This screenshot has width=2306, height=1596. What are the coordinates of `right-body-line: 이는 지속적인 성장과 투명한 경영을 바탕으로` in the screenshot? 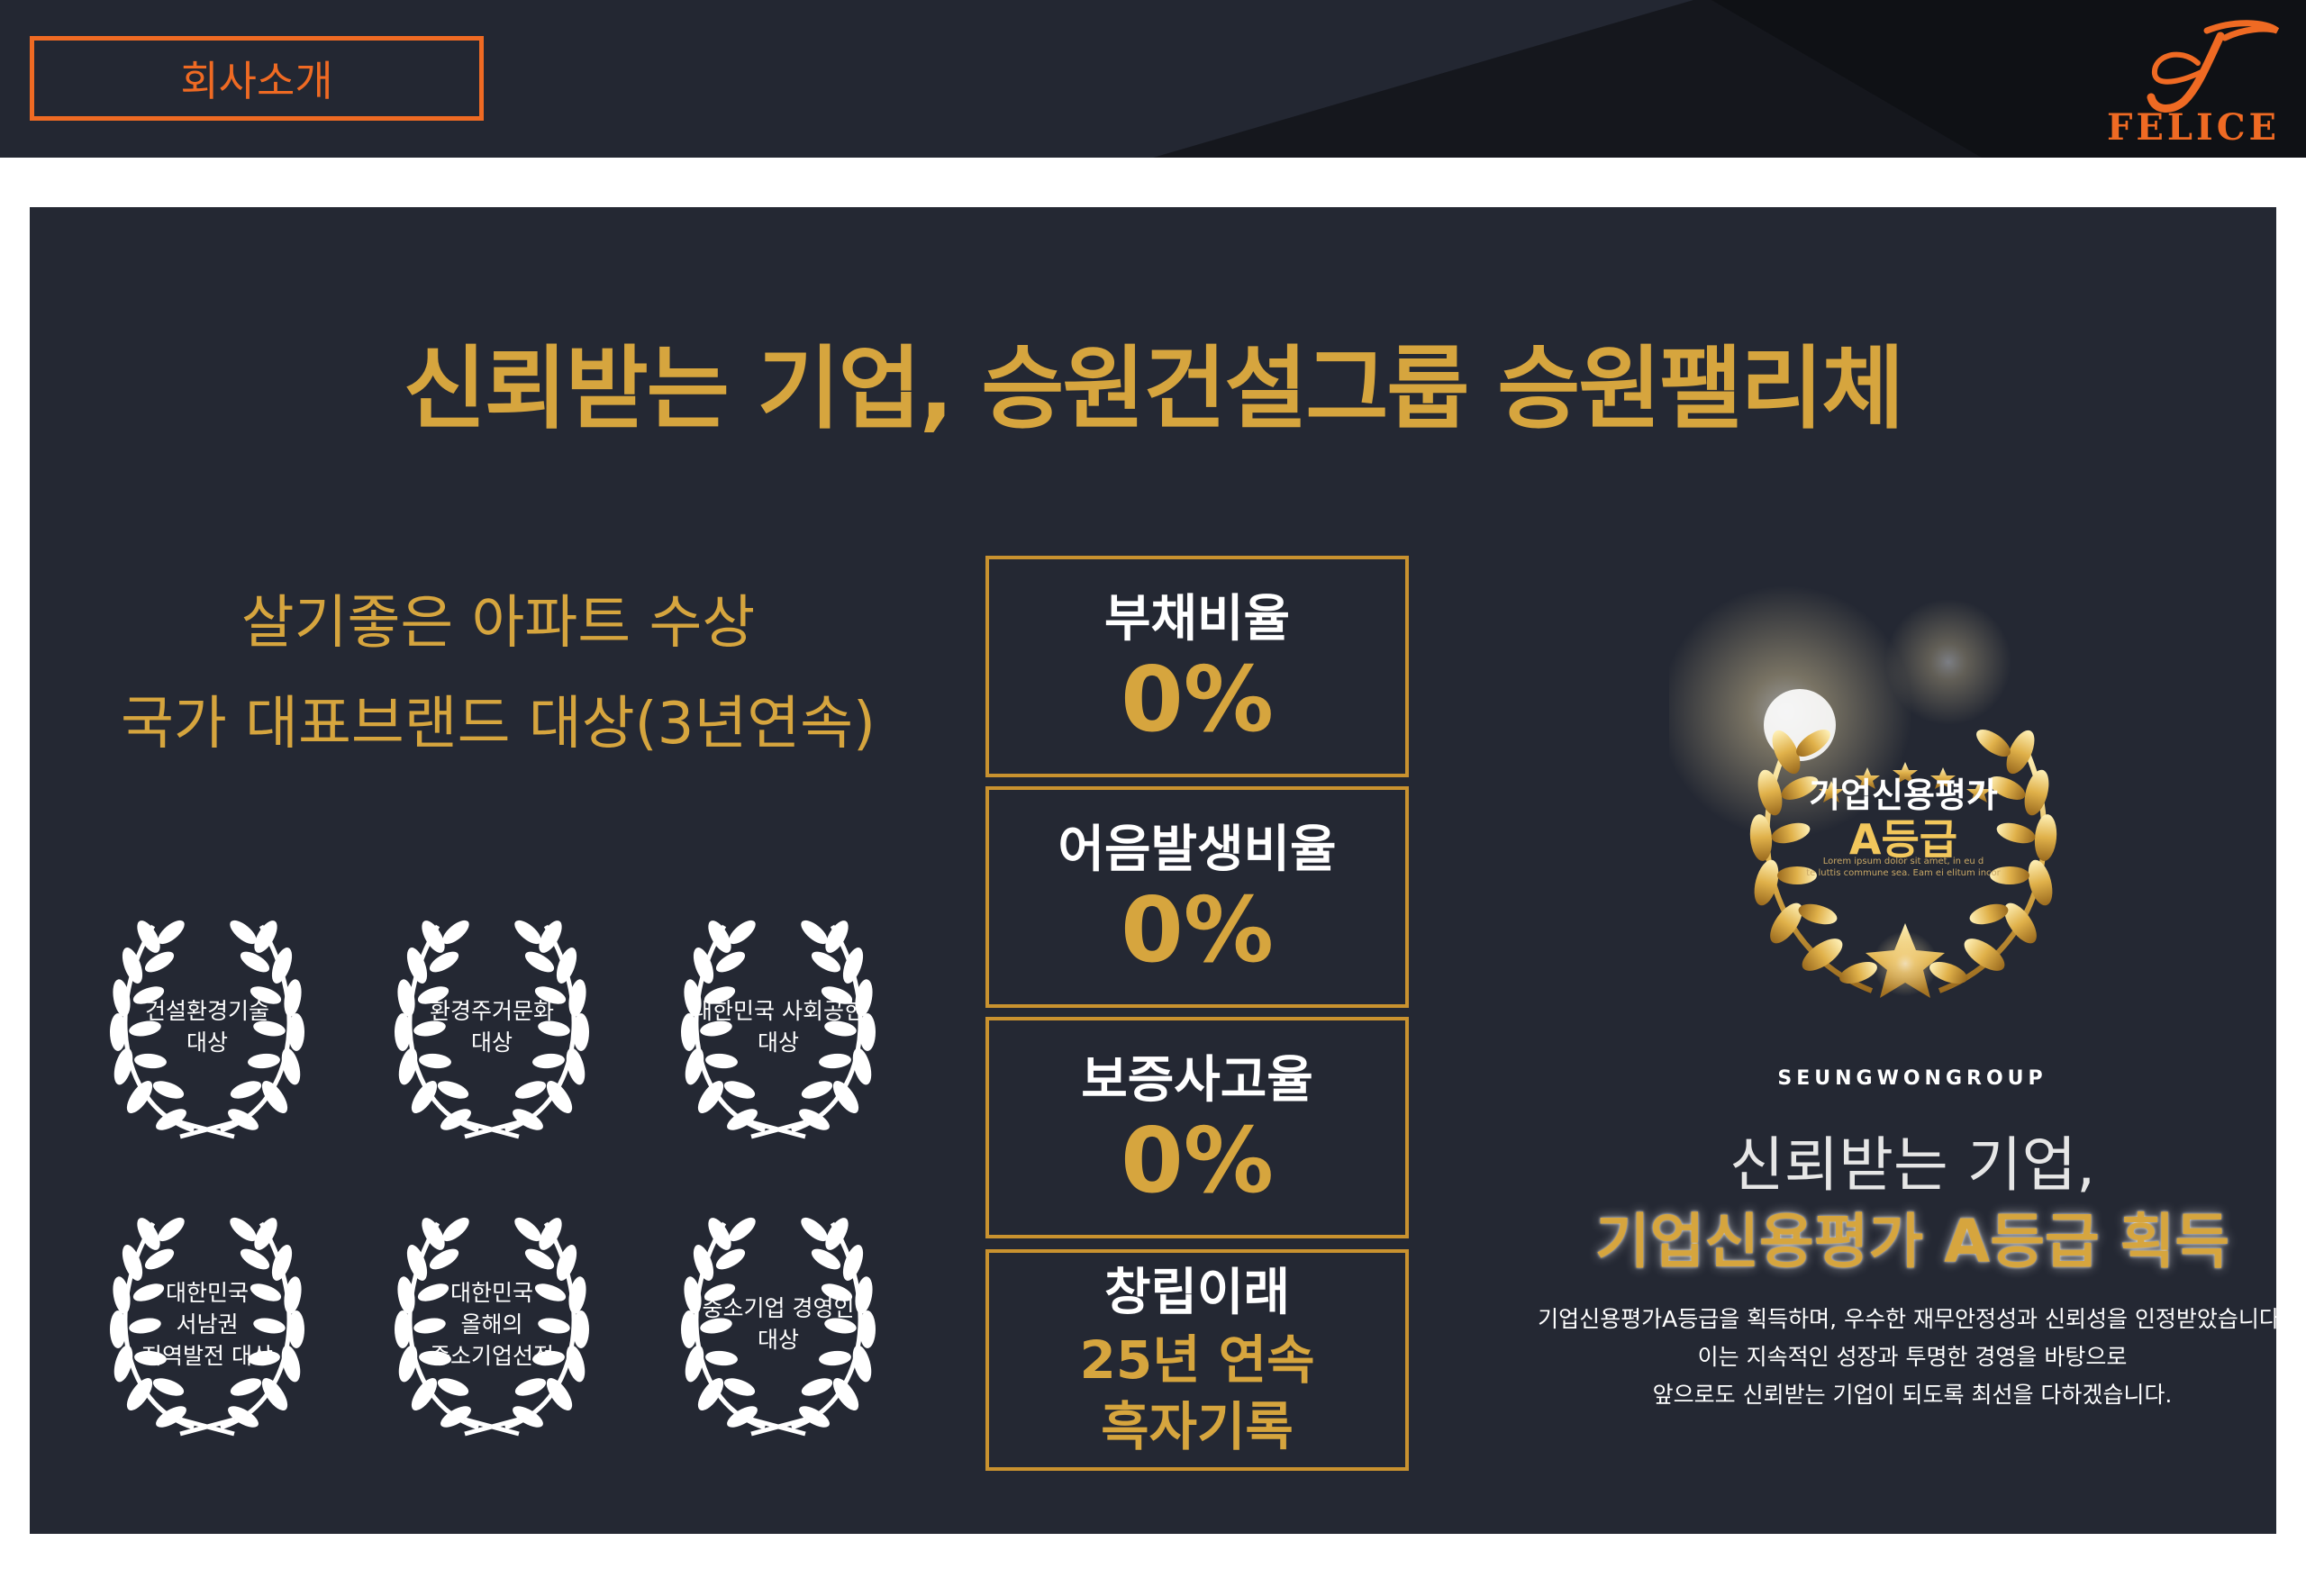 It's located at (1912, 1357).